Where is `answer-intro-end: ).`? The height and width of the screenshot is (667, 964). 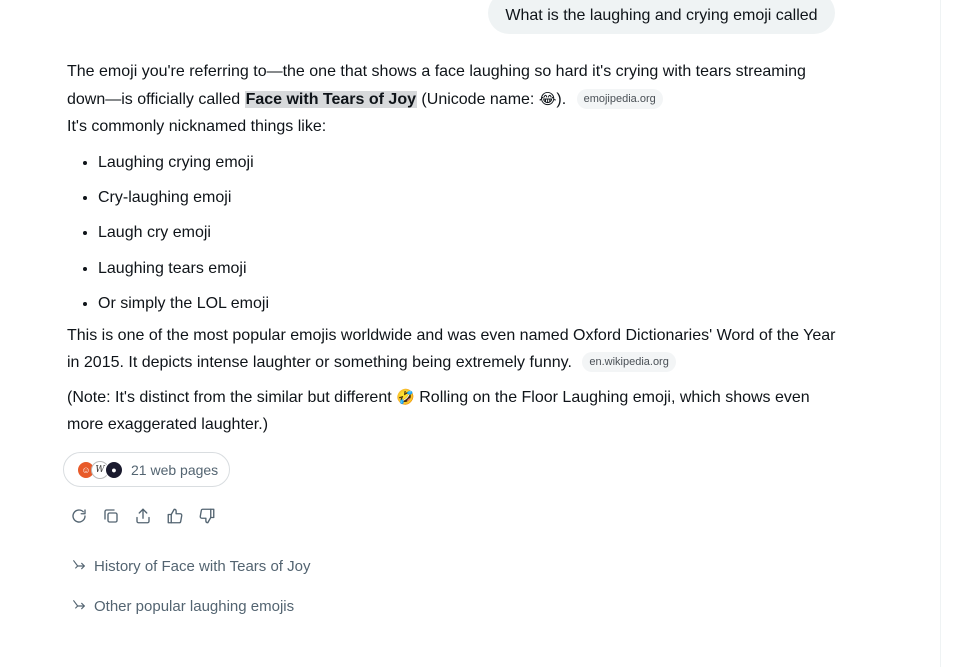 answer-intro-end: ). is located at coordinates (561, 99).